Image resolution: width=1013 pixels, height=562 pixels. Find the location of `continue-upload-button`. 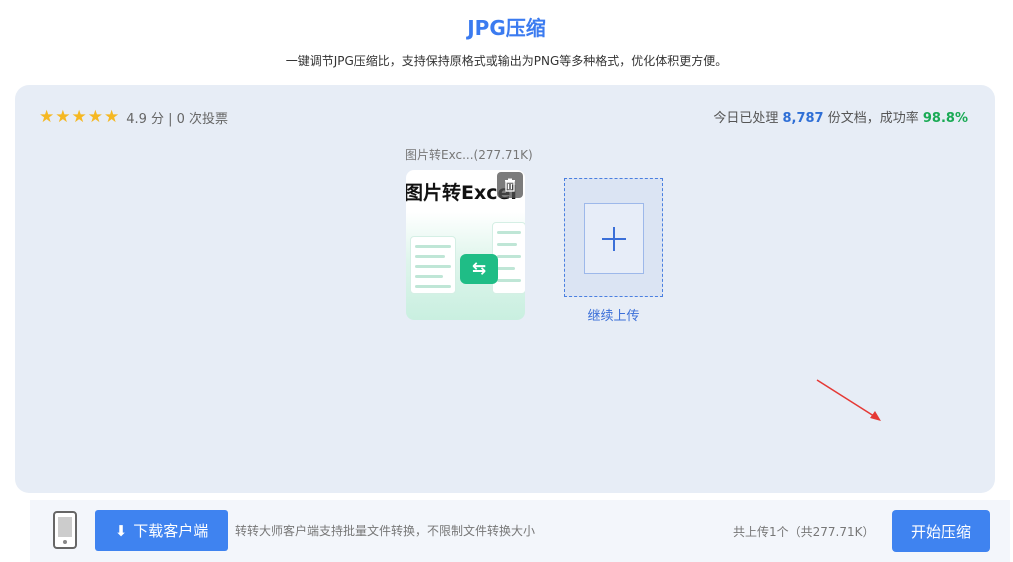

continue-upload-button is located at coordinates (613, 237).